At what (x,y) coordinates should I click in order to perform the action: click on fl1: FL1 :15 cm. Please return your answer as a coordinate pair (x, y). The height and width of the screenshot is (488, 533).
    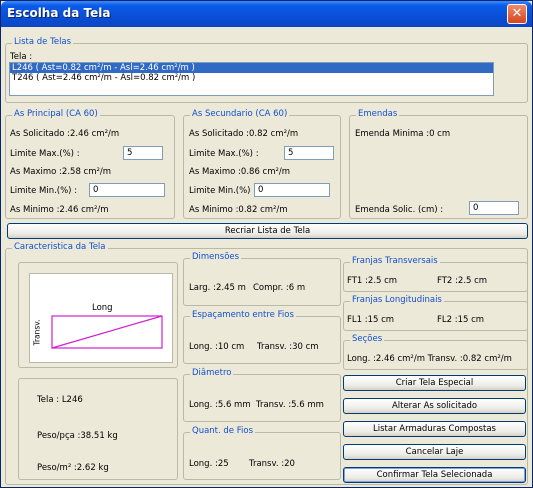
    Looking at the image, I should click on (371, 320).